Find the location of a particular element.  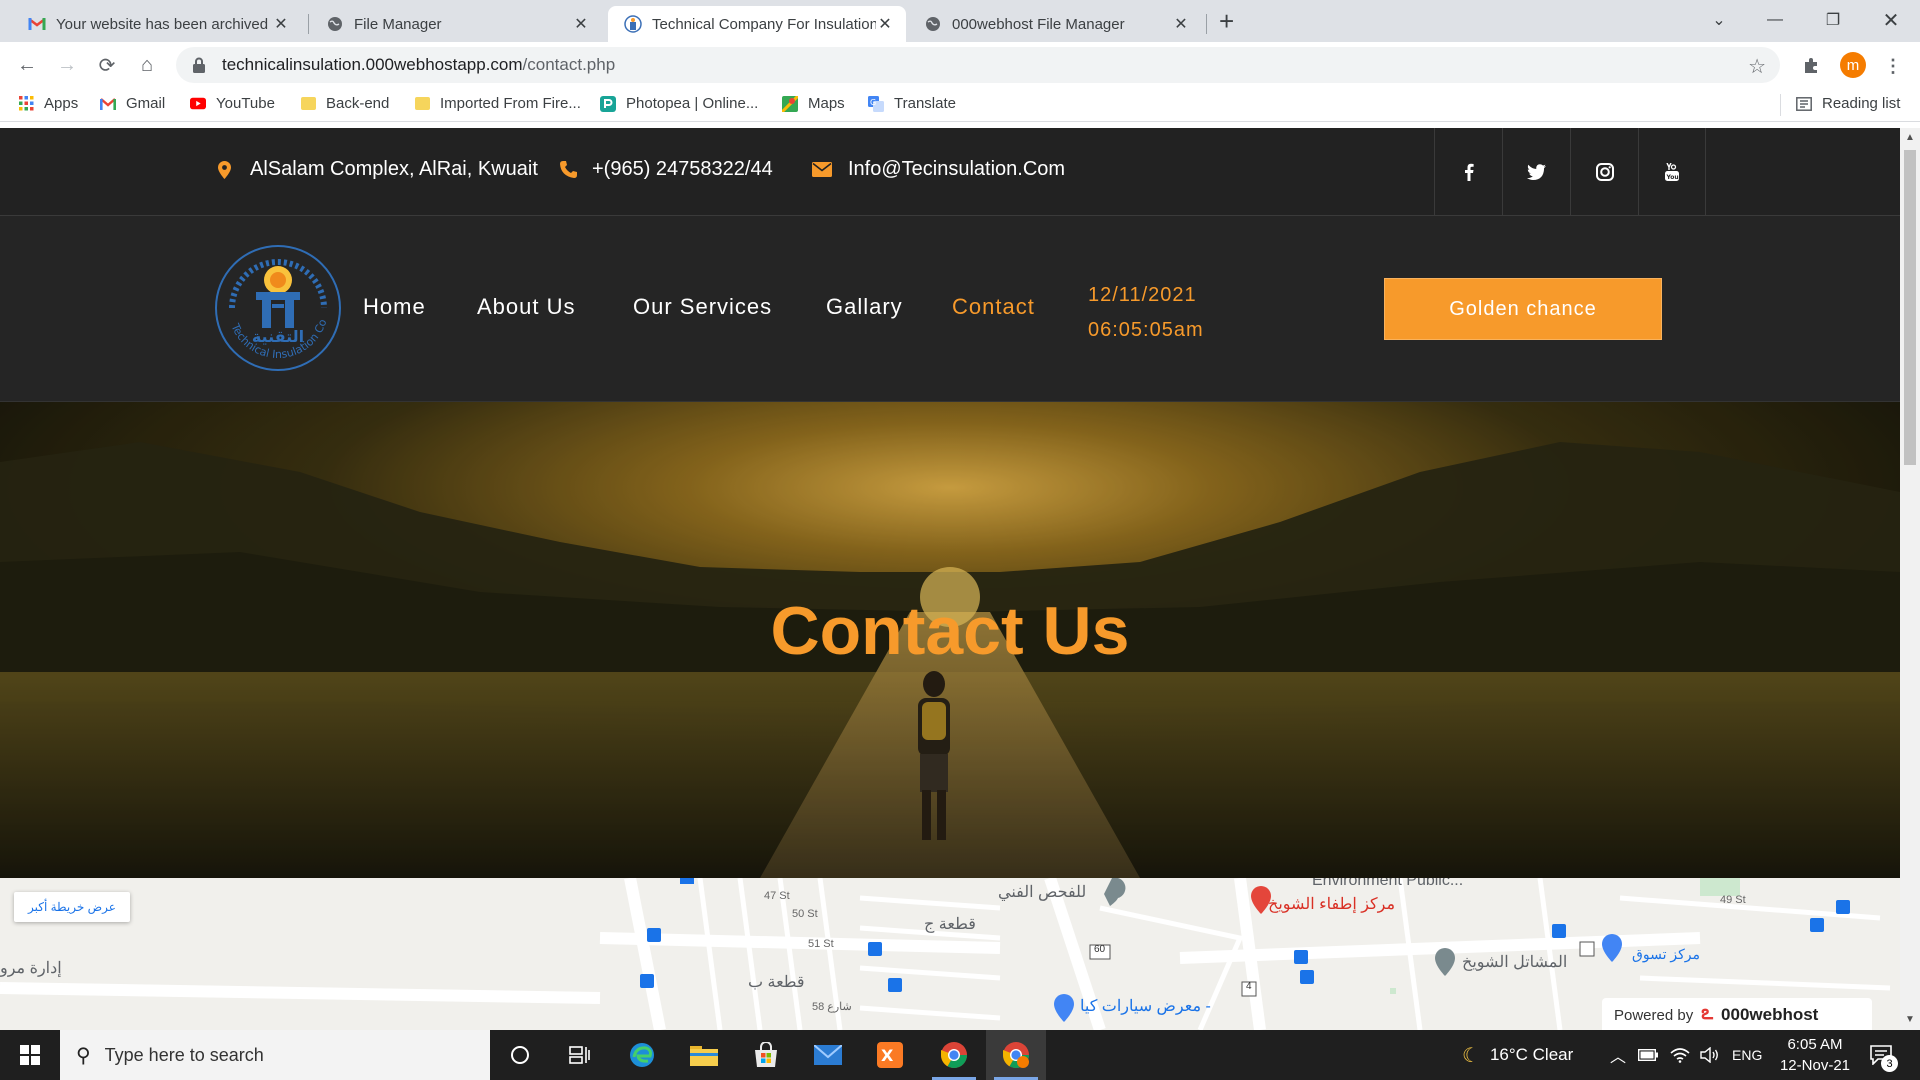

task-view-icon is located at coordinates (580, 1055).